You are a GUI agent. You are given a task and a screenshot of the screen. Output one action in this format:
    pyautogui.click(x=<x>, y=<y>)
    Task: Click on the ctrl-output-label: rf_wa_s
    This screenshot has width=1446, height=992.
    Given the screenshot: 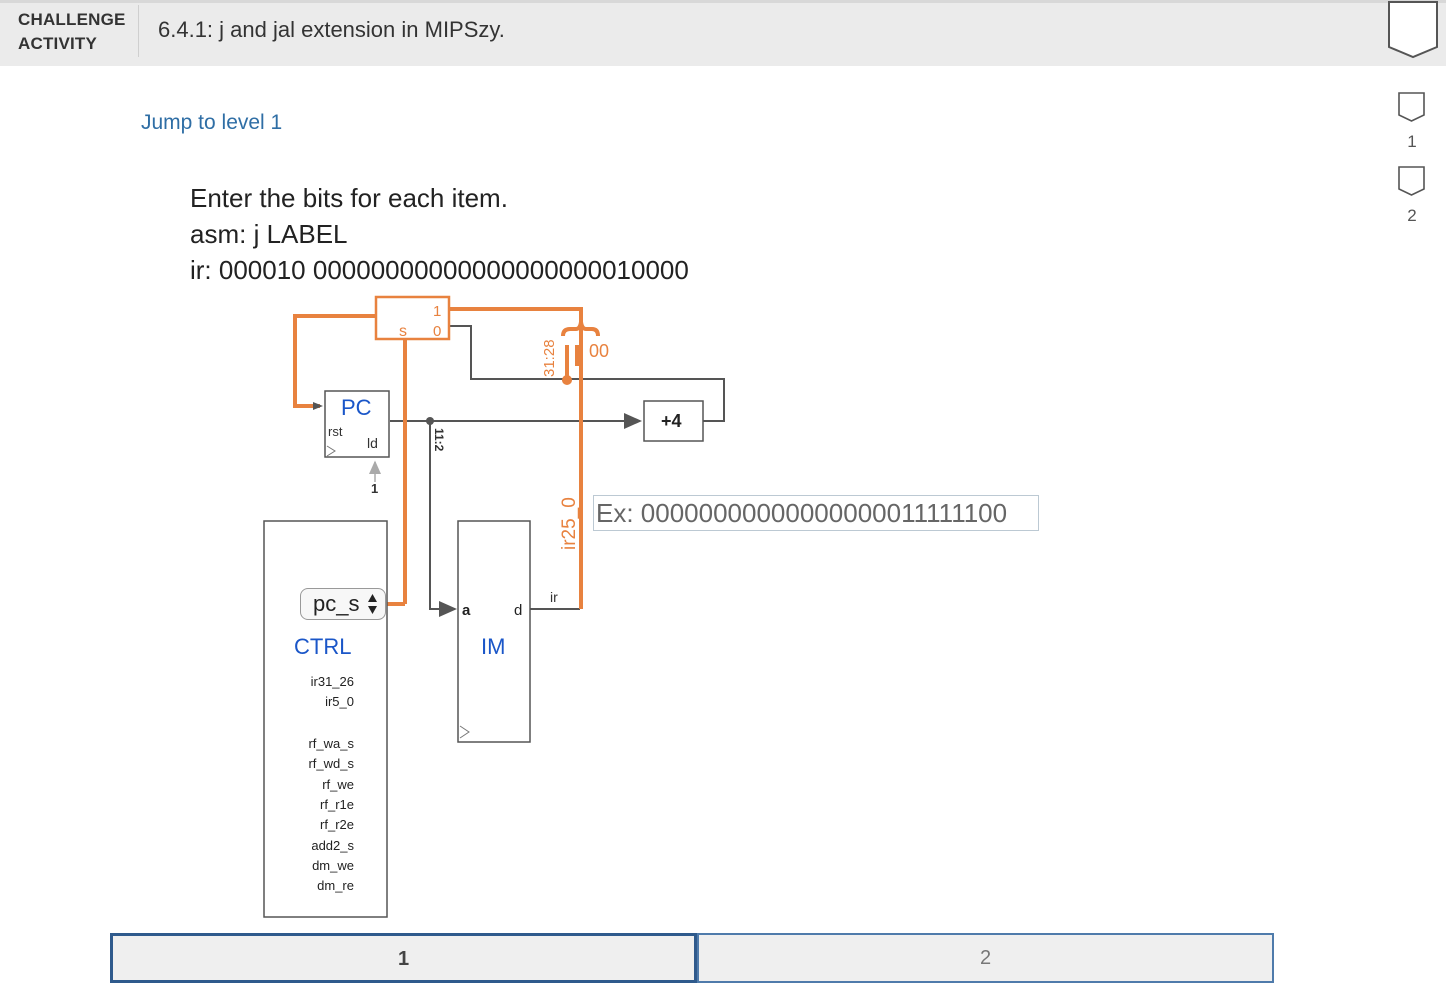 What is the action you would take?
    pyautogui.click(x=331, y=743)
    